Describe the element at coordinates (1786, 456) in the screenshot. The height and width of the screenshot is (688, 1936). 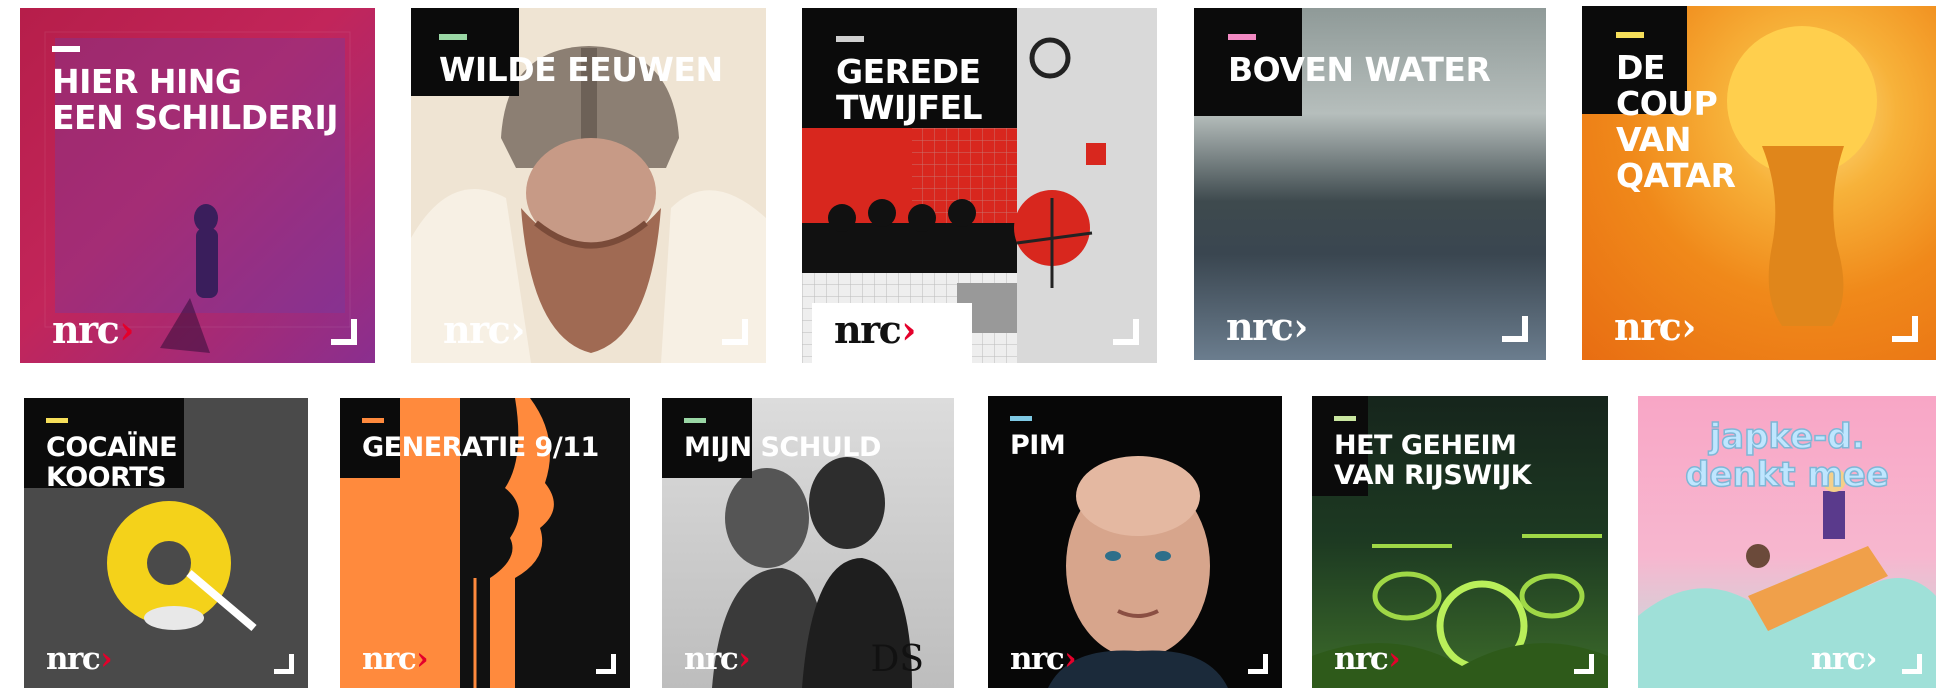
I see `podcast-title: japke-d. denkt mee` at that location.